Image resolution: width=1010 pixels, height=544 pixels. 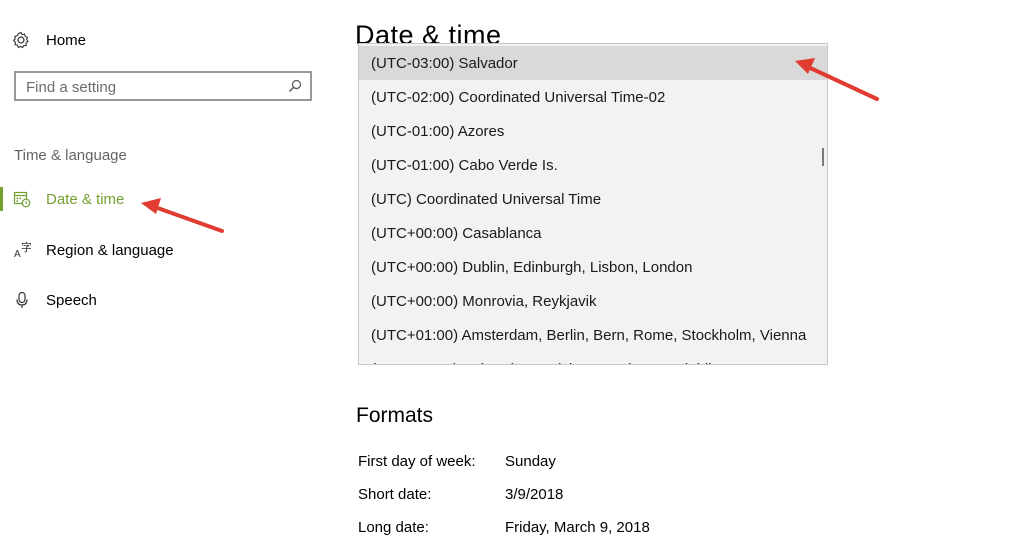 What do you see at coordinates (110, 250) in the screenshot?
I see `sidebar-item-label: Region & language` at bounding box center [110, 250].